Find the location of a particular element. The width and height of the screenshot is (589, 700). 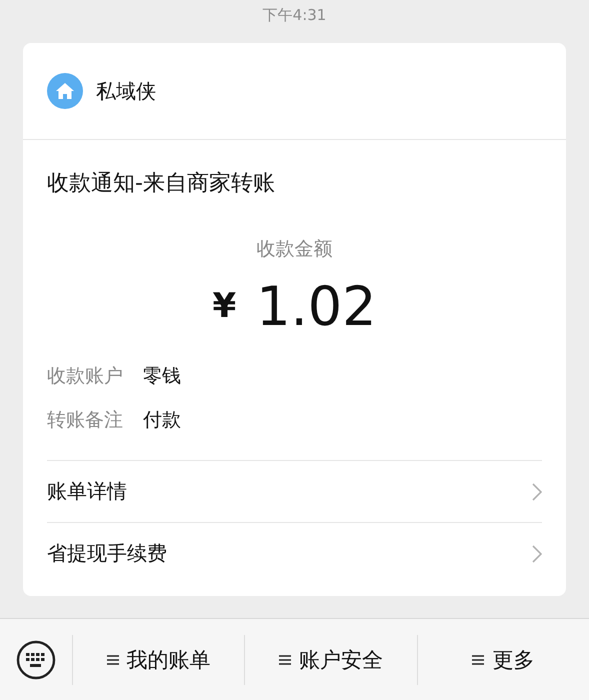

home-icon is located at coordinates (65, 91).